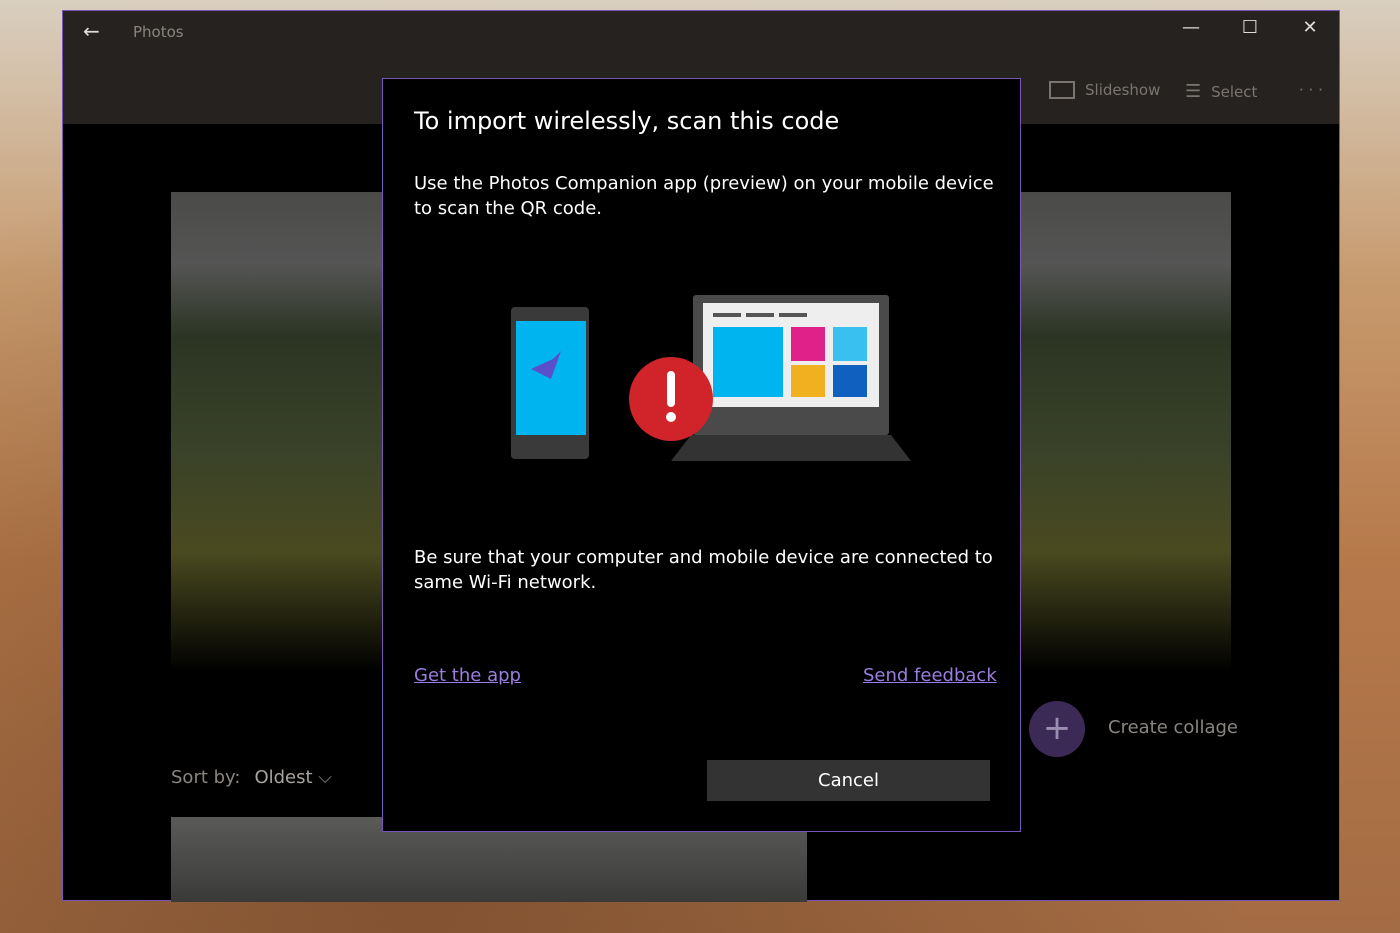 The height and width of the screenshot is (933, 1400). What do you see at coordinates (1310, 27) in the screenshot?
I see `close-button: ✕` at bounding box center [1310, 27].